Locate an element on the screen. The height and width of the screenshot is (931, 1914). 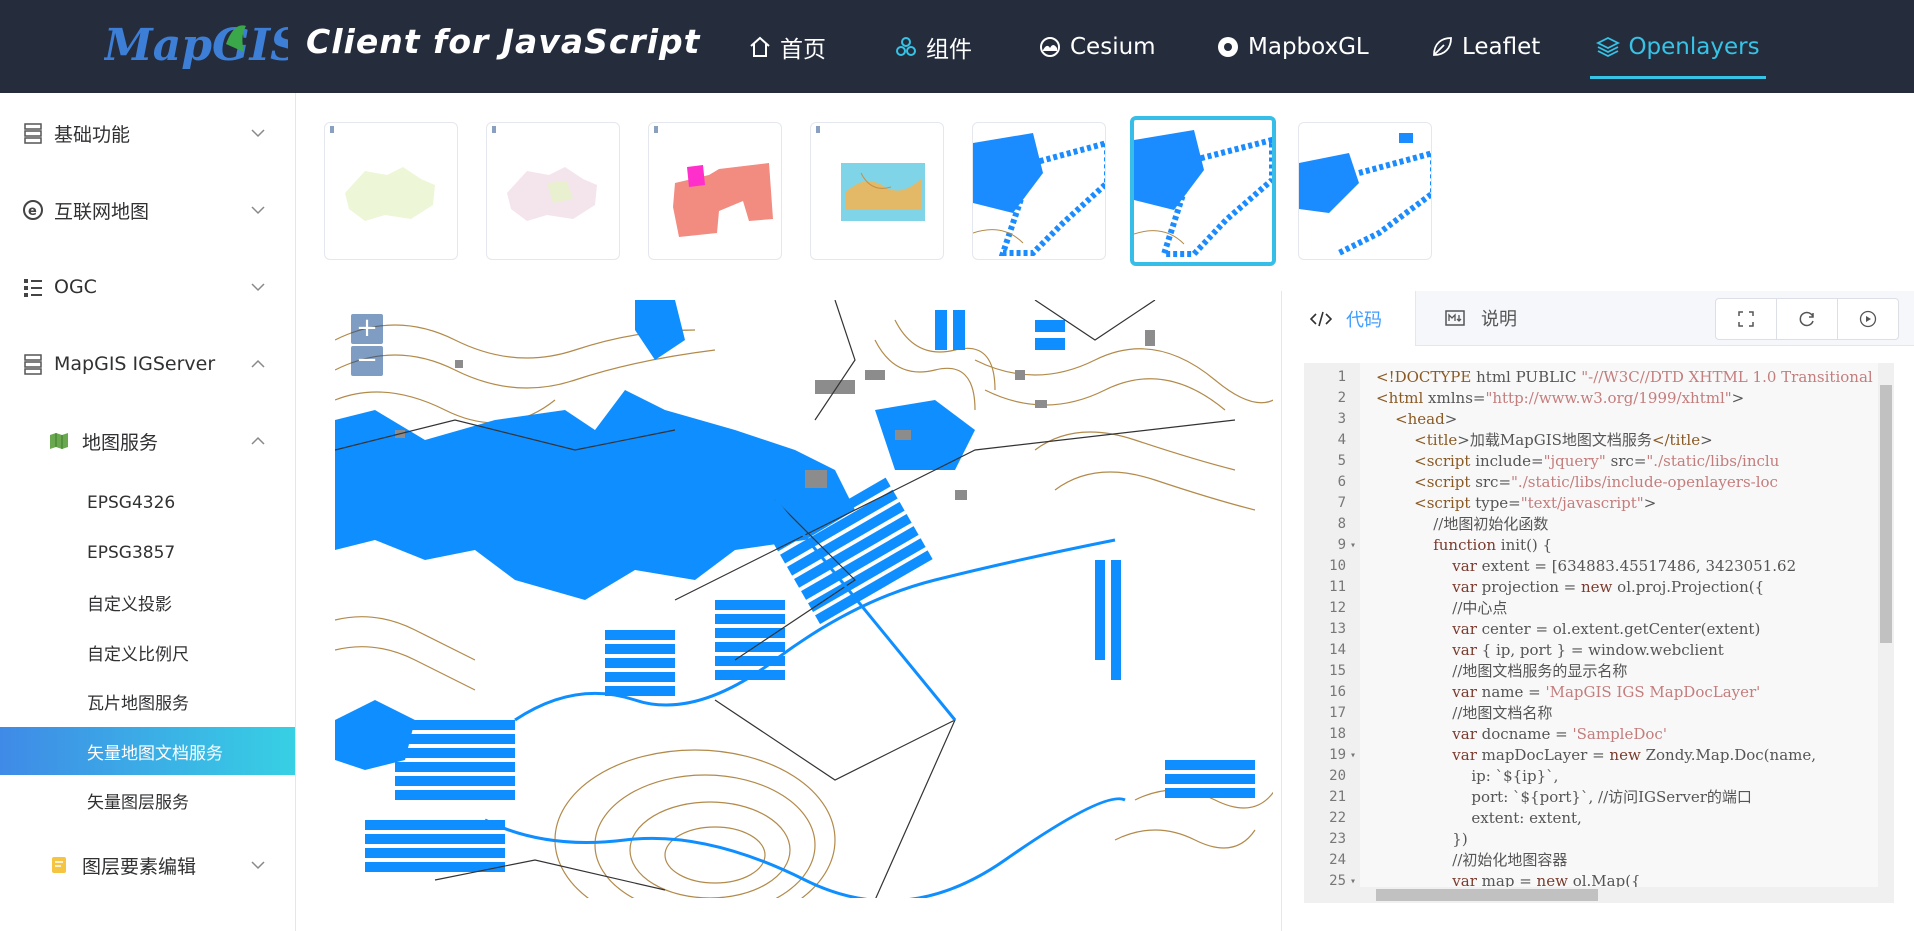
submenu-feature-edit: 图层要素编辑 is located at coordinates (147, 865).